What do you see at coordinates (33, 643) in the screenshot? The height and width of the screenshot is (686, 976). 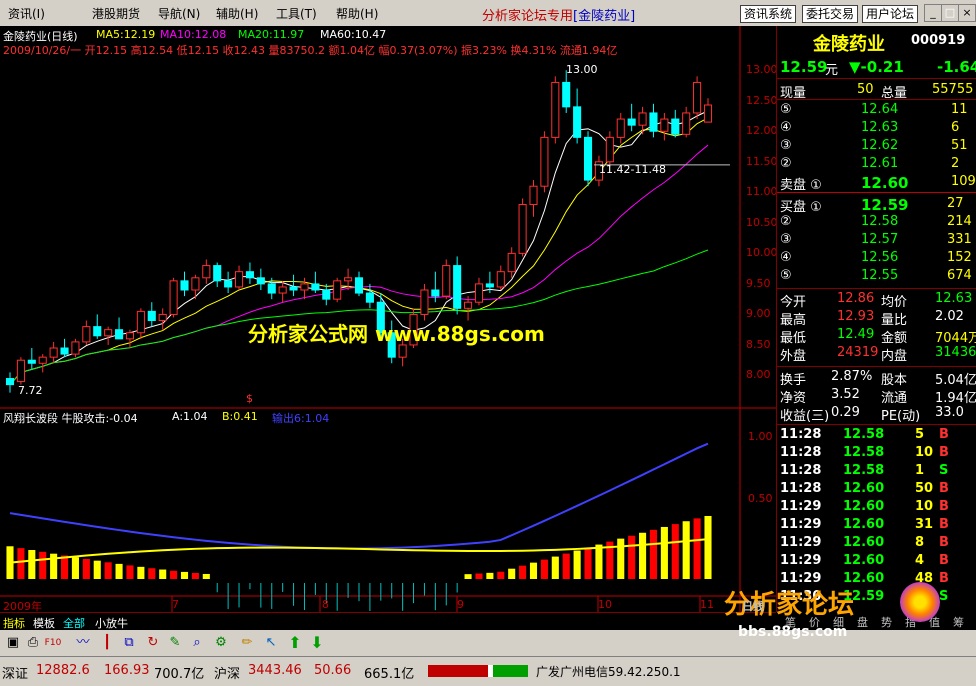 I see `print-icon: ⎙` at bounding box center [33, 643].